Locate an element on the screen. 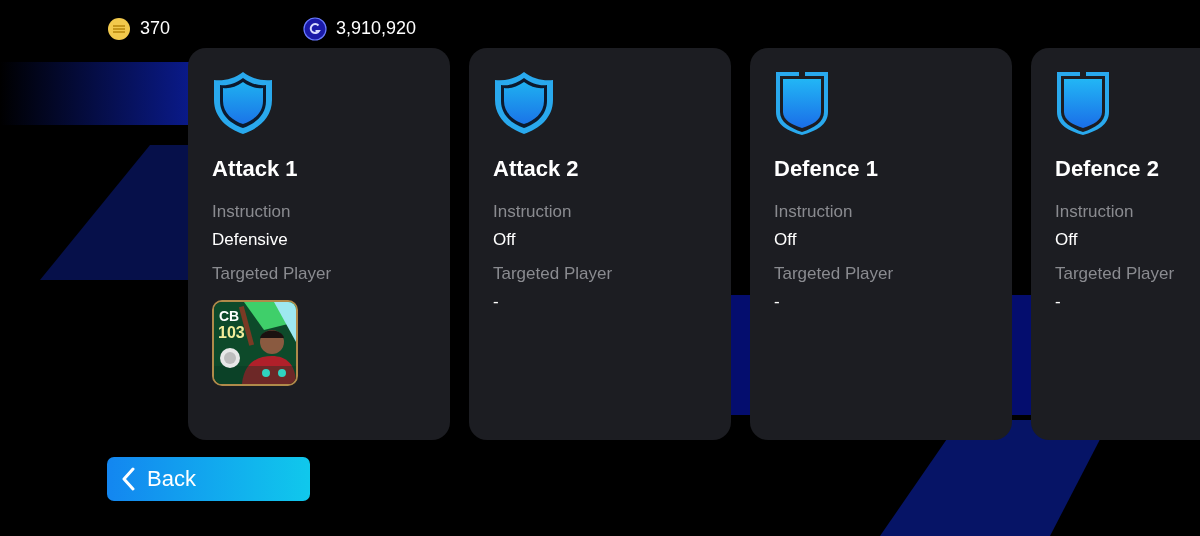  card-title: Attack 1 is located at coordinates (255, 169).